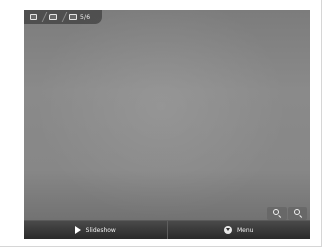 The image size is (322, 247). I want to click on bottom-action-bar: Slideshow Menu, so click(167, 229).